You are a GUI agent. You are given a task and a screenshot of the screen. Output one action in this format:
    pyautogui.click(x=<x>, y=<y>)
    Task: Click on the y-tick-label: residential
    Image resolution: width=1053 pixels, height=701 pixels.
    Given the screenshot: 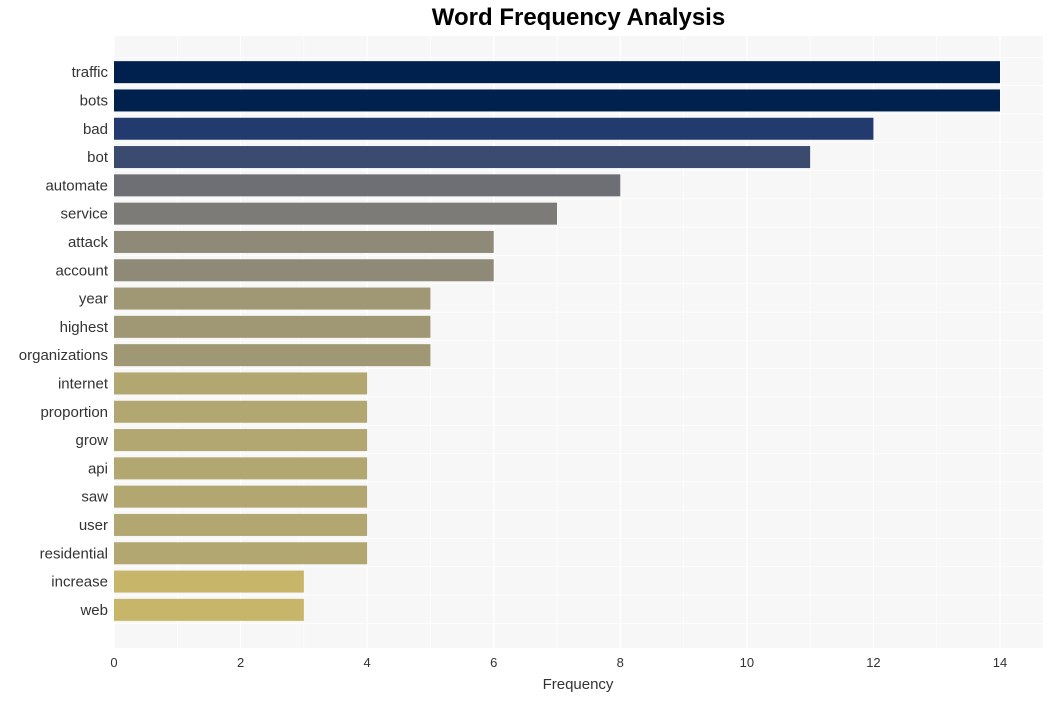 What is the action you would take?
    pyautogui.click(x=74, y=553)
    